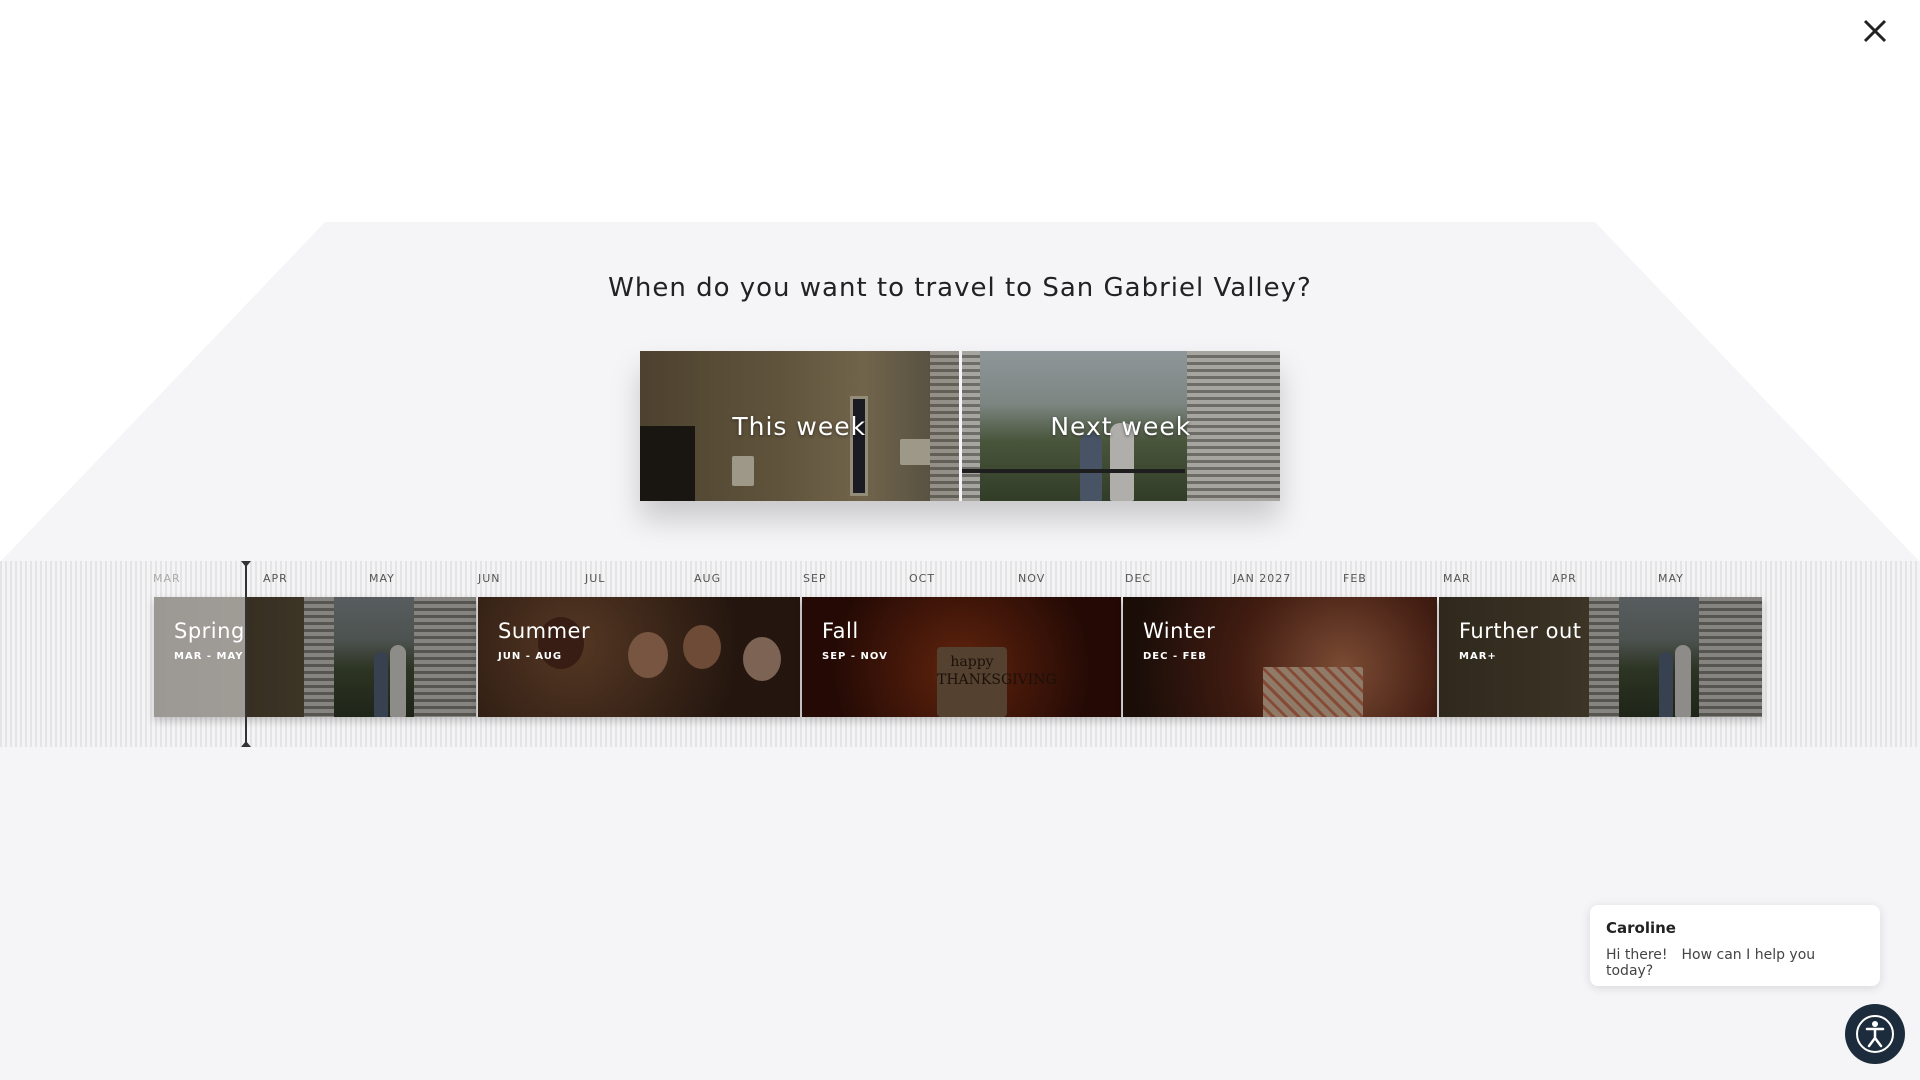 The image size is (1920, 1080). I want to click on season-range: JUN - AUG, so click(530, 656).